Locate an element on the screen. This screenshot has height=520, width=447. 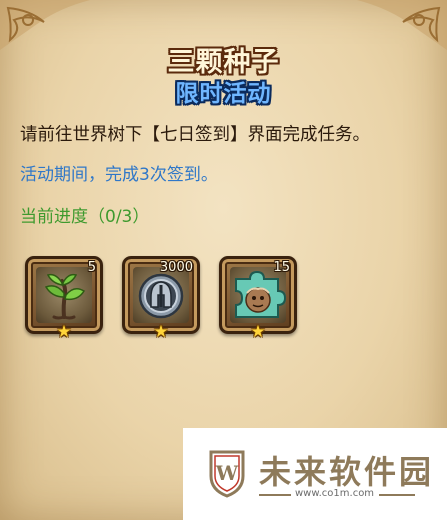
watermark-url: www.co1m.com is located at coordinates (335, 493).